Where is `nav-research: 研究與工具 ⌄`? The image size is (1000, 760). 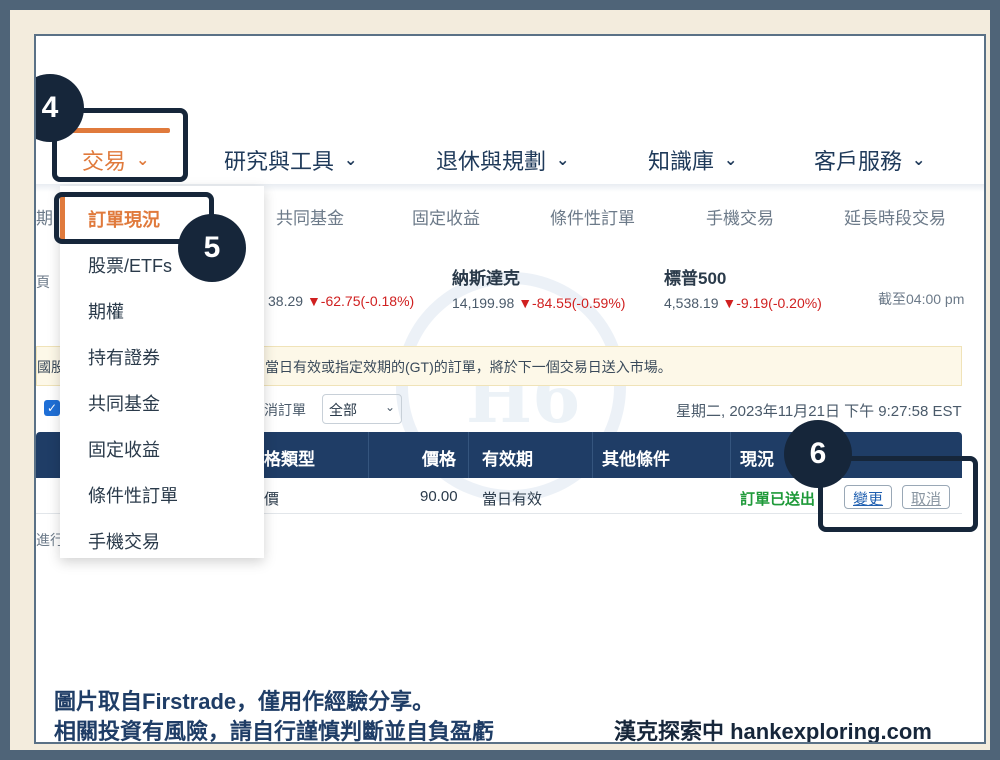
nav-research: 研究與工具 ⌄ is located at coordinates (290, 160).